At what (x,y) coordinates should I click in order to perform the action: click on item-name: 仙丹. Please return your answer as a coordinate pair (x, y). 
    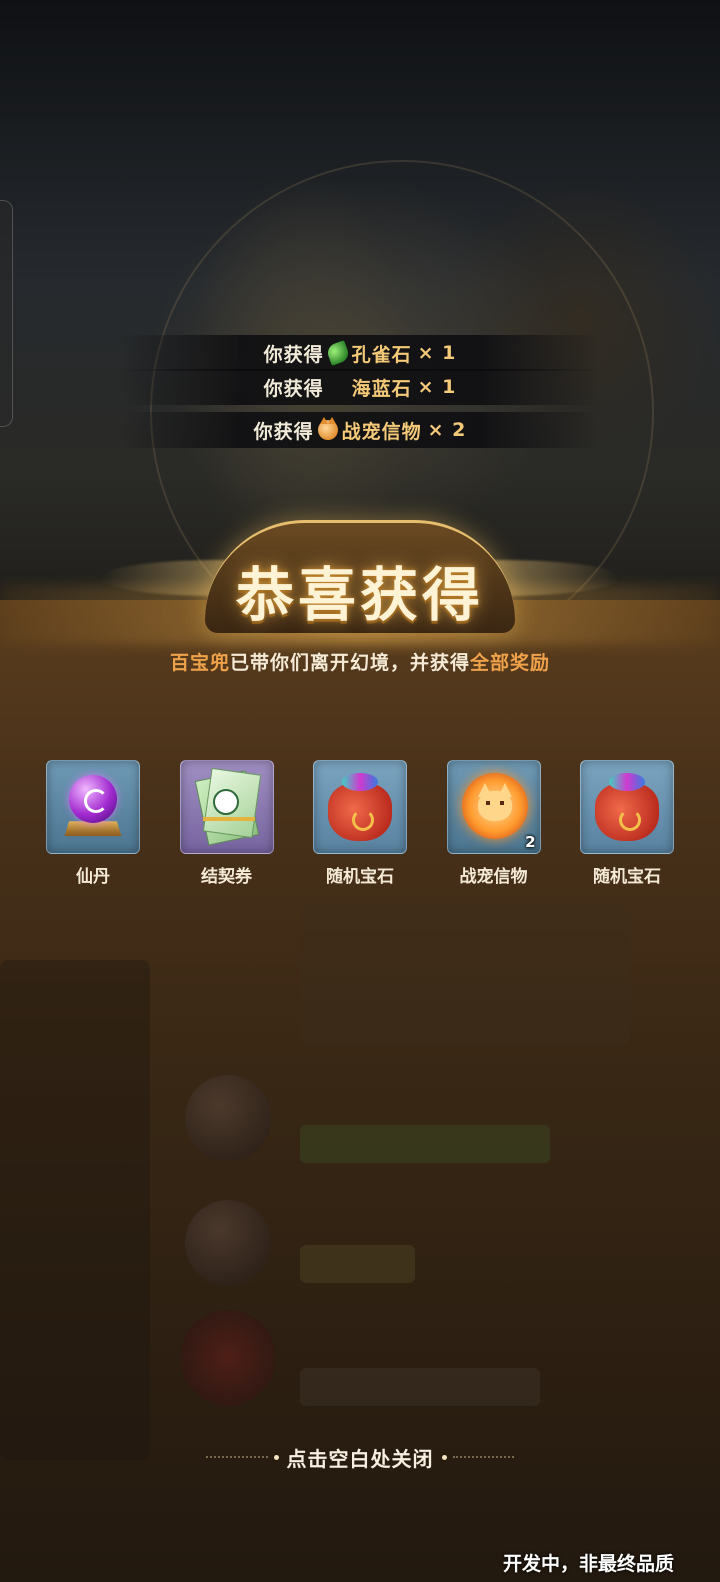
    Looking at the image, I should click on (93, 877).